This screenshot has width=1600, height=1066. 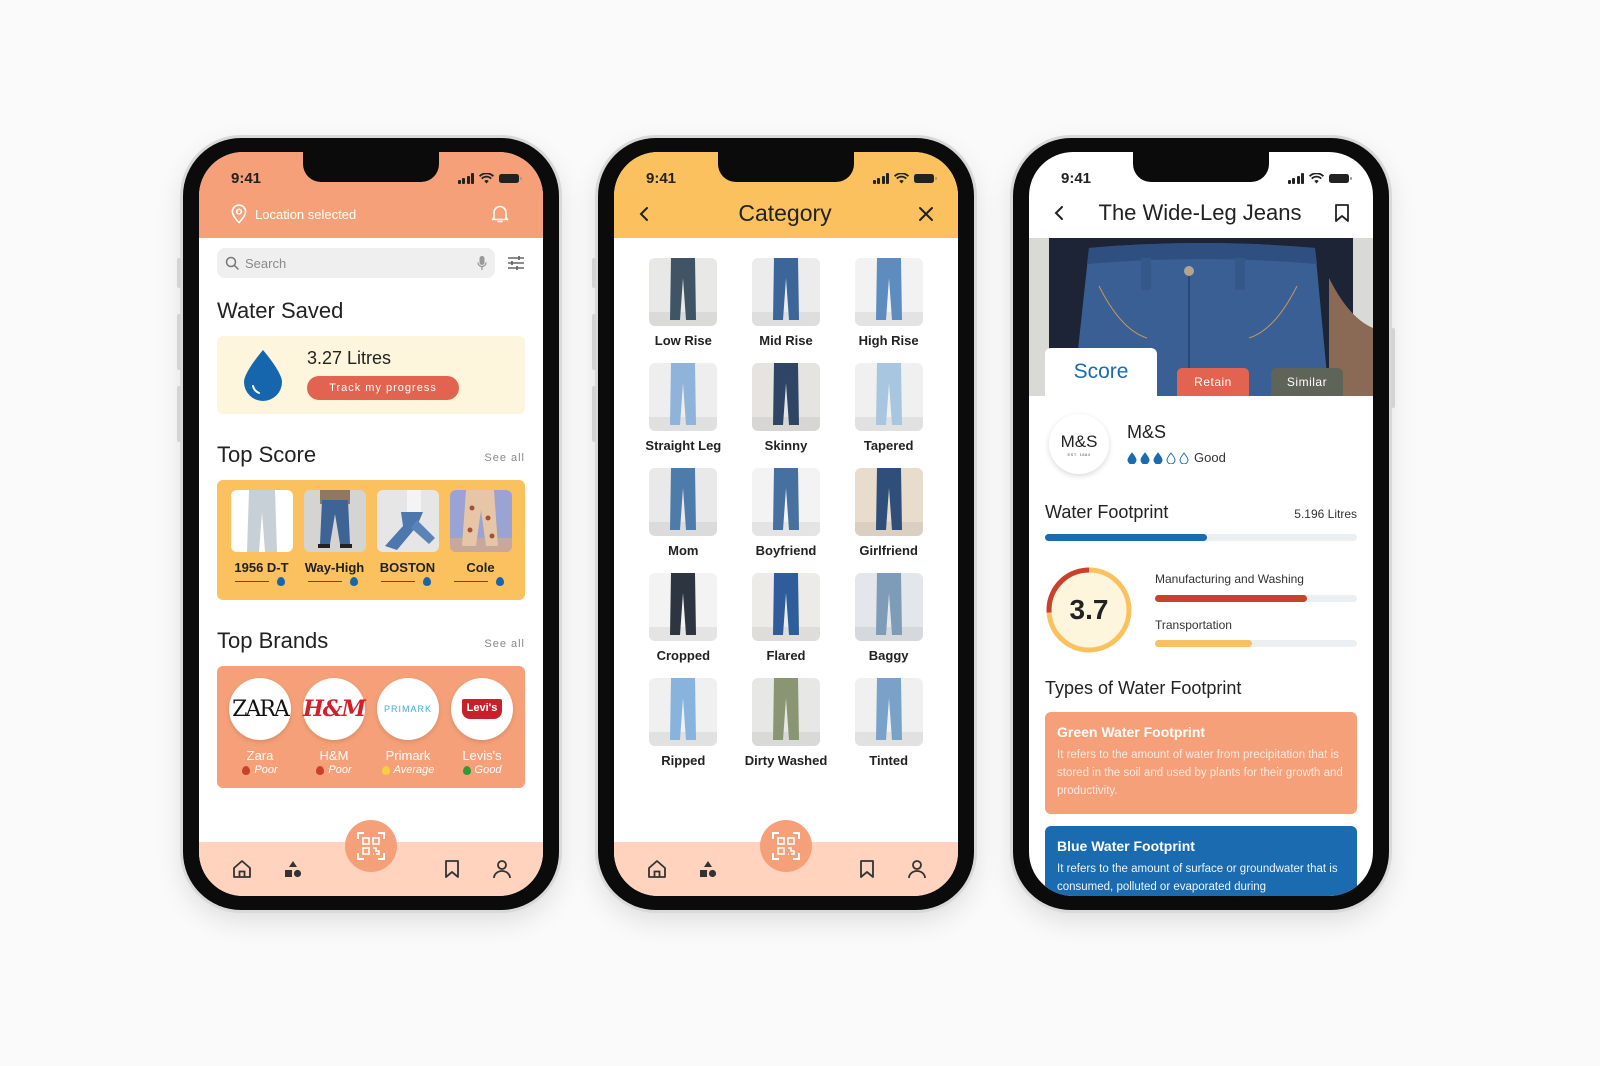 I want to click on category-item: Tinted, so click(x=888, y=723).